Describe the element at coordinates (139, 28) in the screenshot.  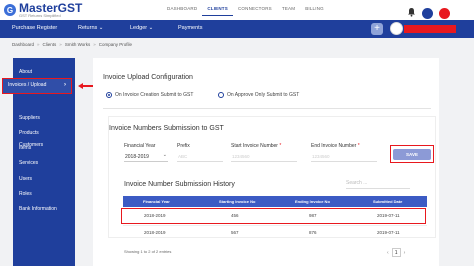
I see `nav-ledger-label: Ledger` at that location.